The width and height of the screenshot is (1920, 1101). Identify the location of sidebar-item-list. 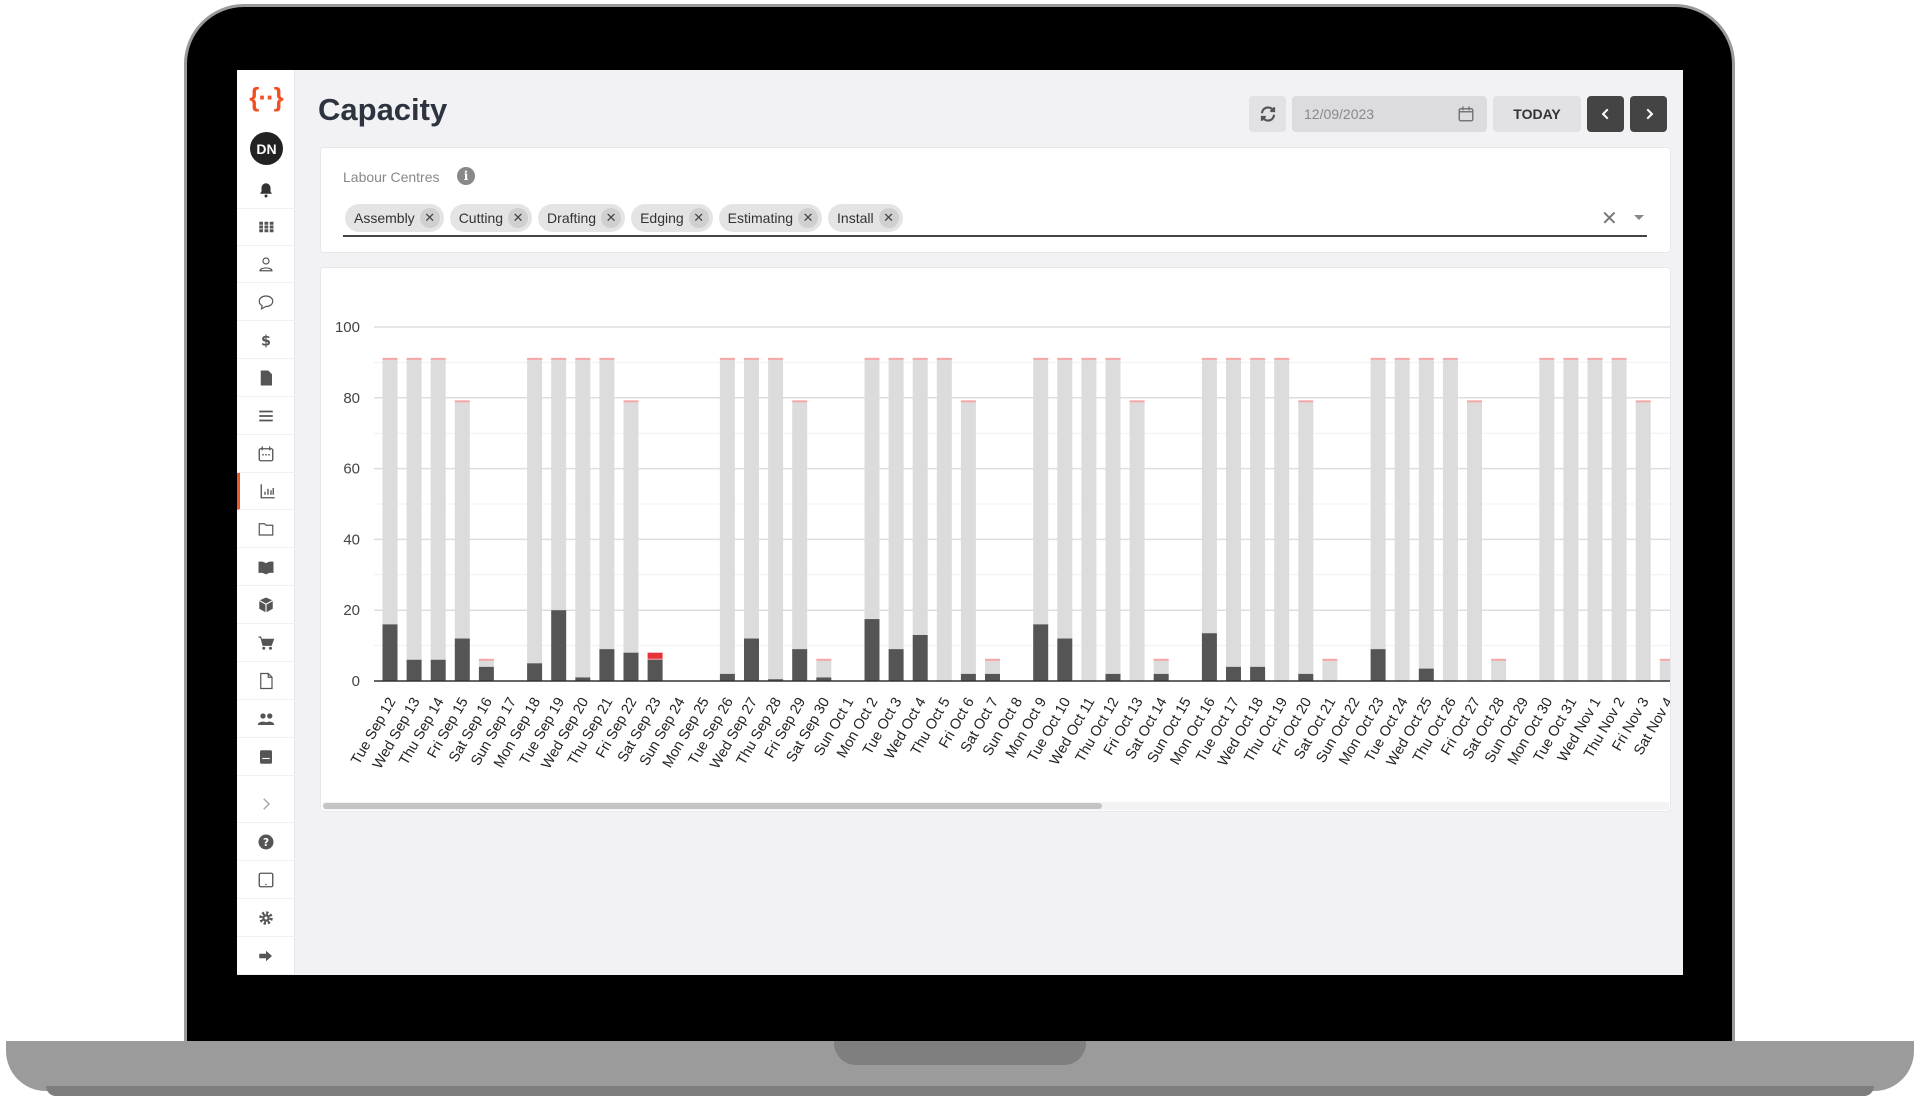
(266, 416).